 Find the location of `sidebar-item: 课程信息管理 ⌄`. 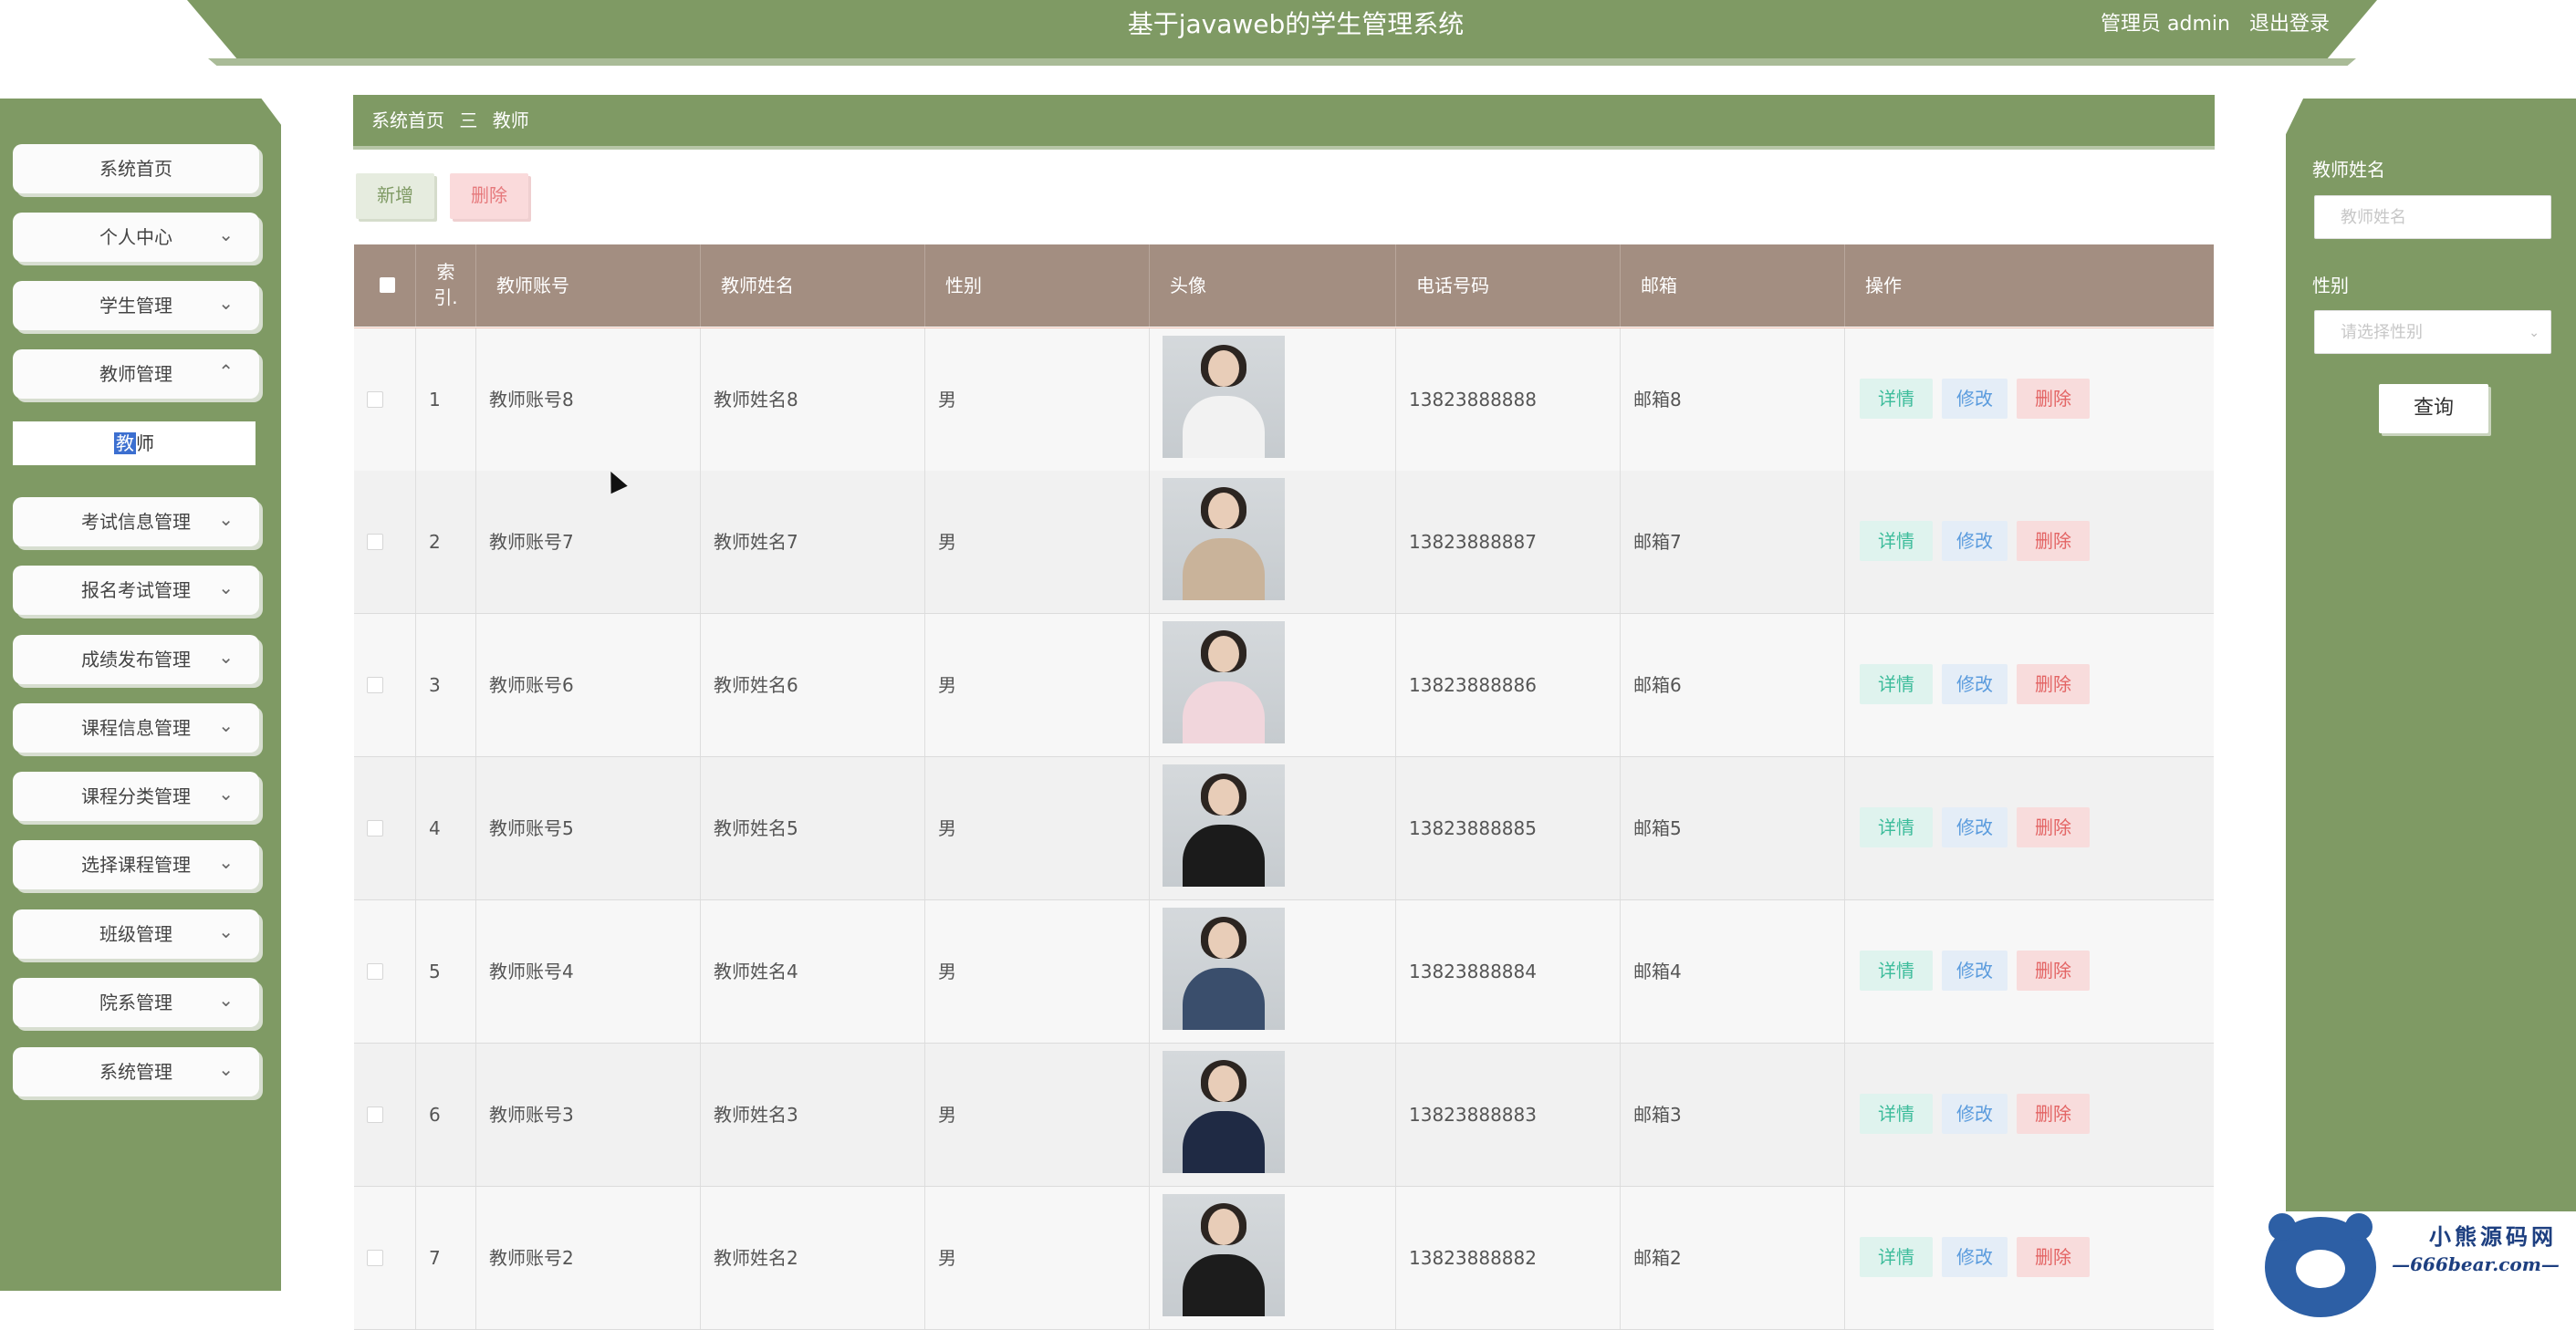

sidebar-item: 课程信息管理 ⌄ is located at coordinates (136, 728).